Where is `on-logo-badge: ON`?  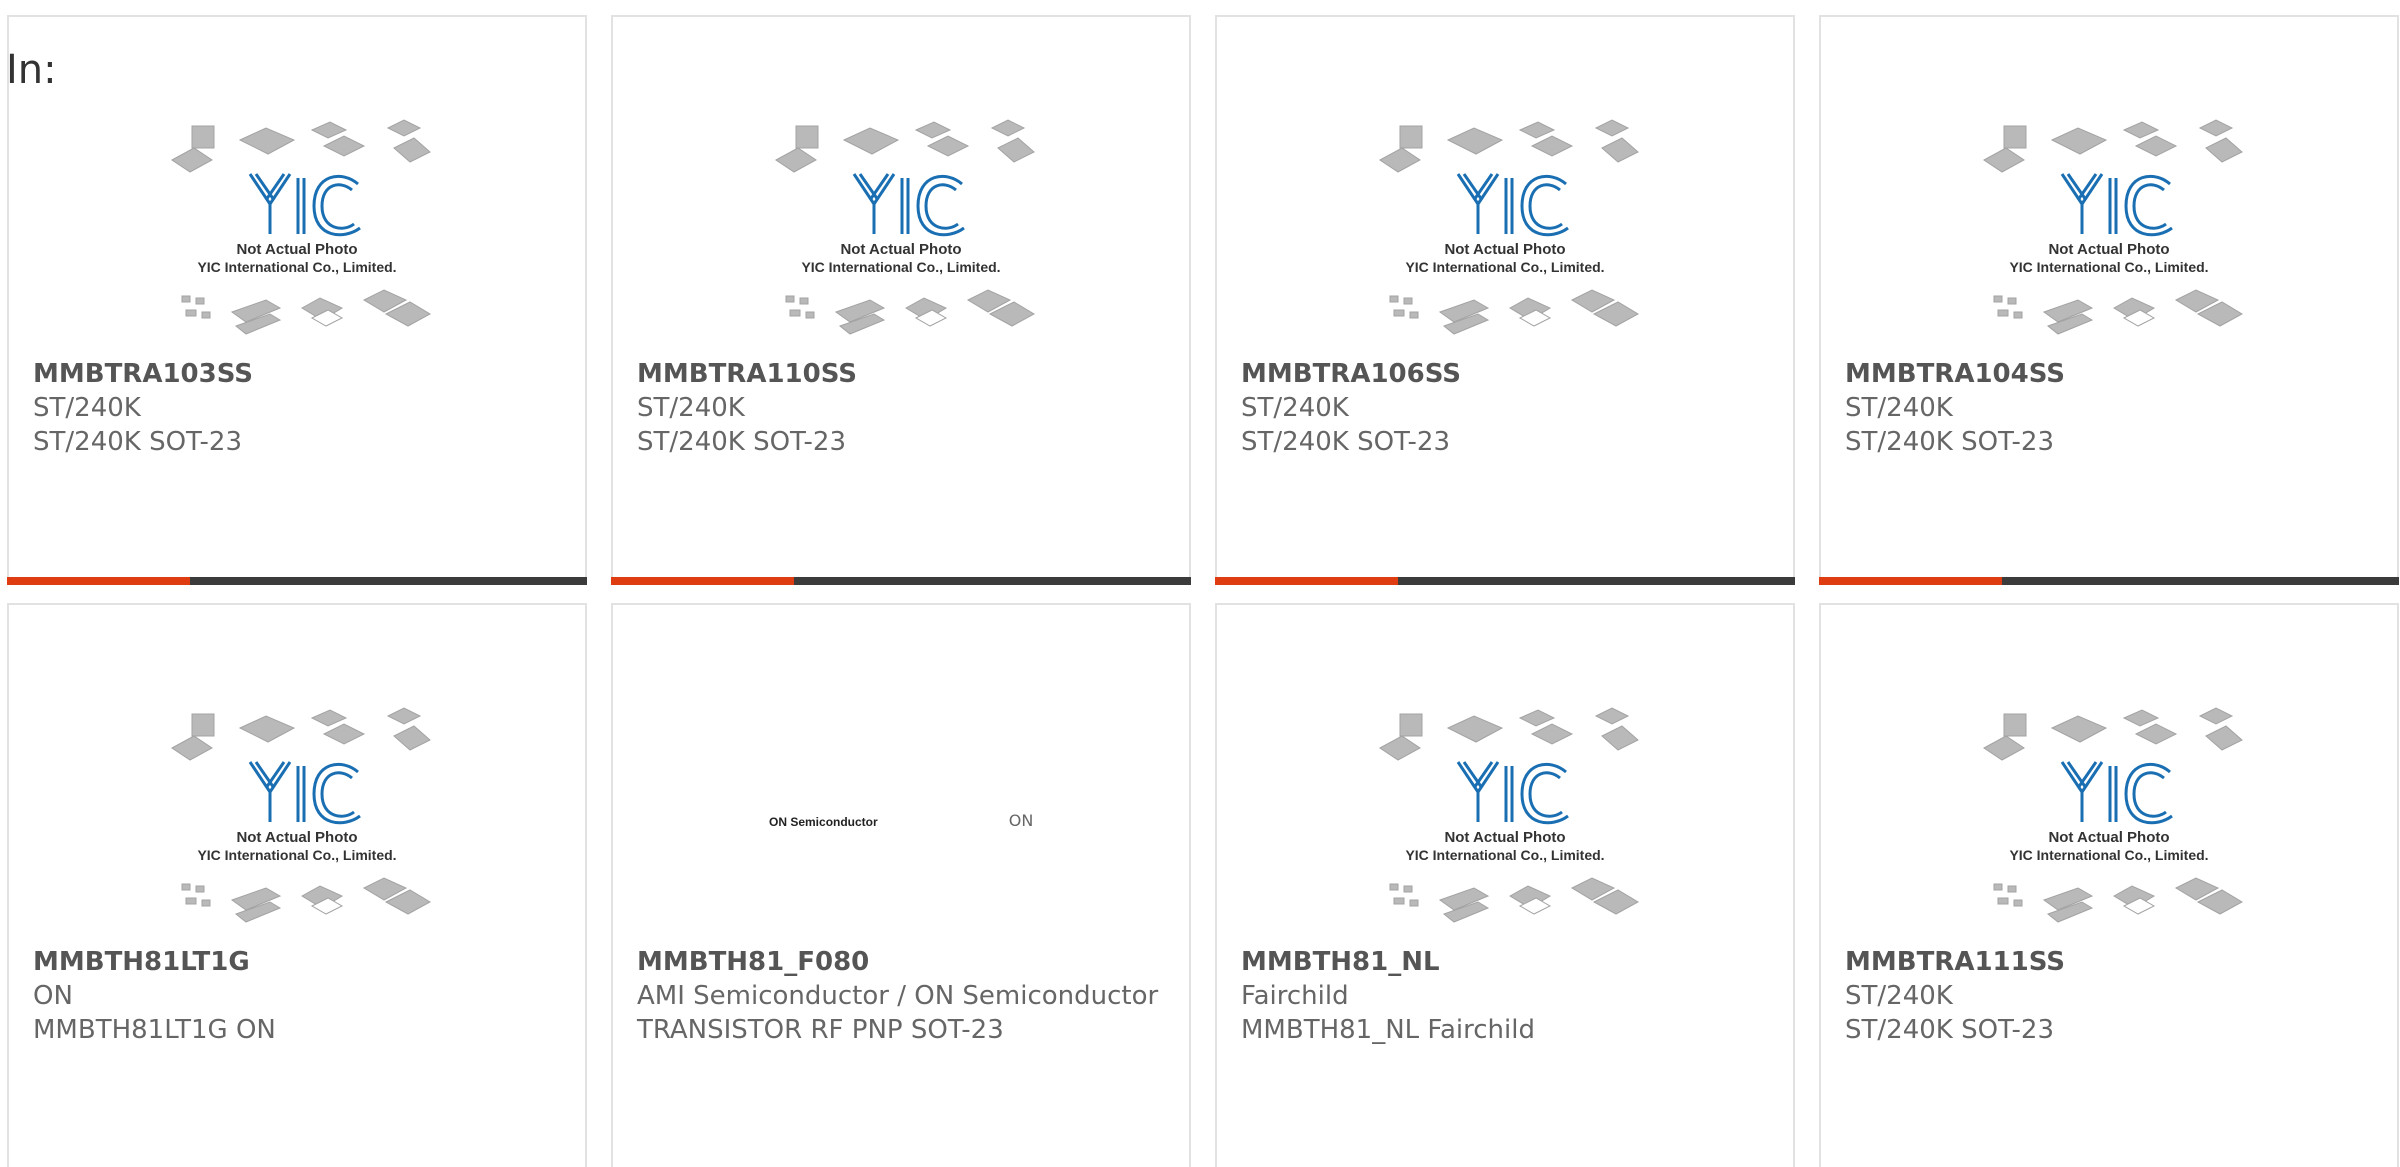 on-logo-badge: ON is located at coordinates (1021, 820).